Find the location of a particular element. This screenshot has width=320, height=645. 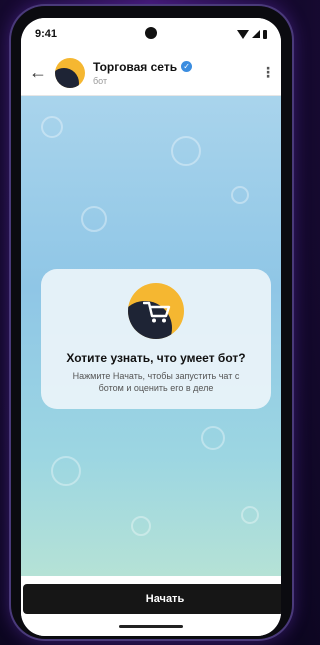

chat-header: ← Торговая сеть ✓ бот ⋮ is located at coordinates (151, 73).